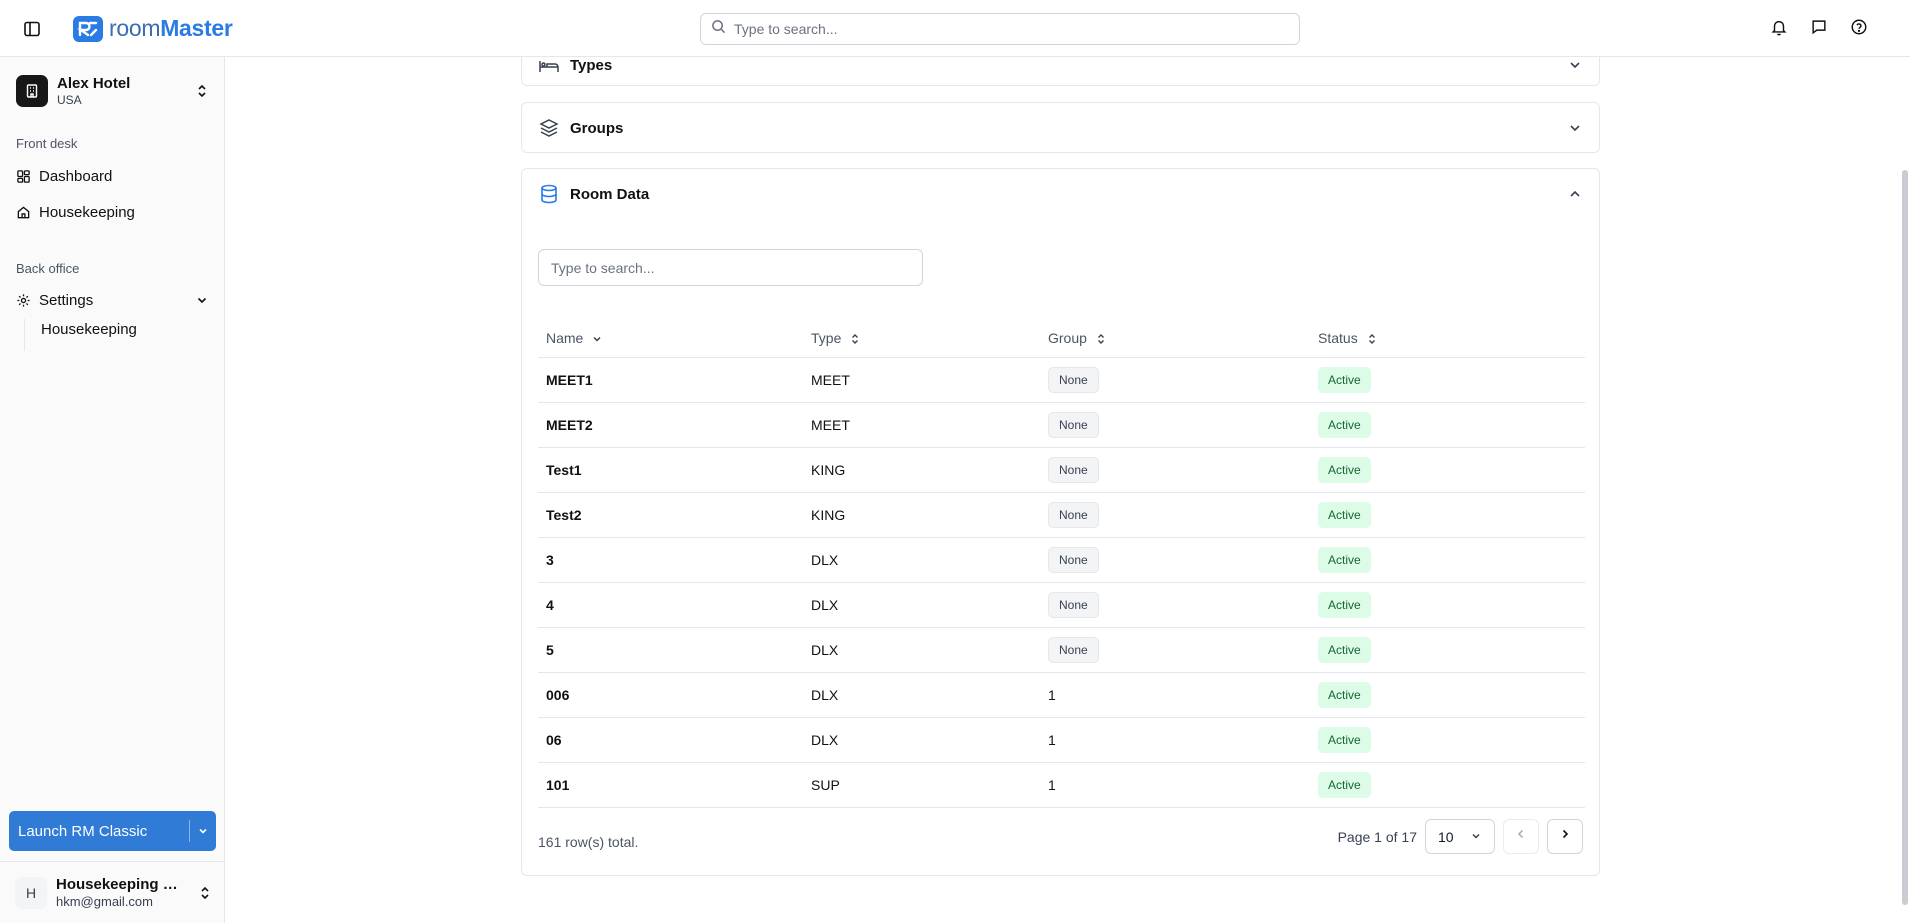  What do you see at coordinates (1780, 28) in the screenshot?
I see `bell-icon` at bounding box center [1780, 28].